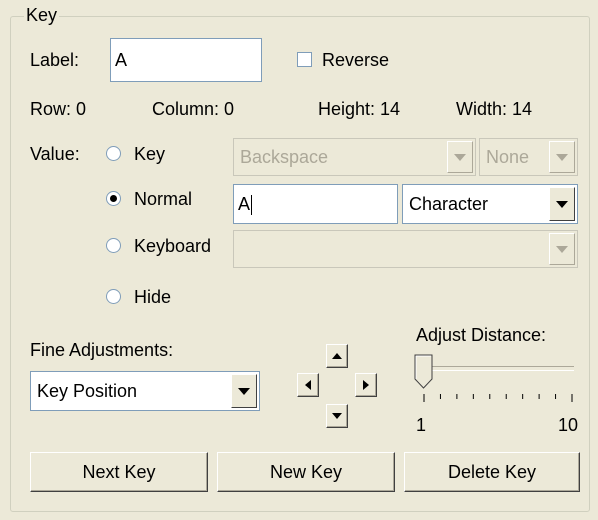  What do you see at coordinates (244, 204) in the screenshot?
I see `normal-text-value: A` at bounding box center [244, 204].